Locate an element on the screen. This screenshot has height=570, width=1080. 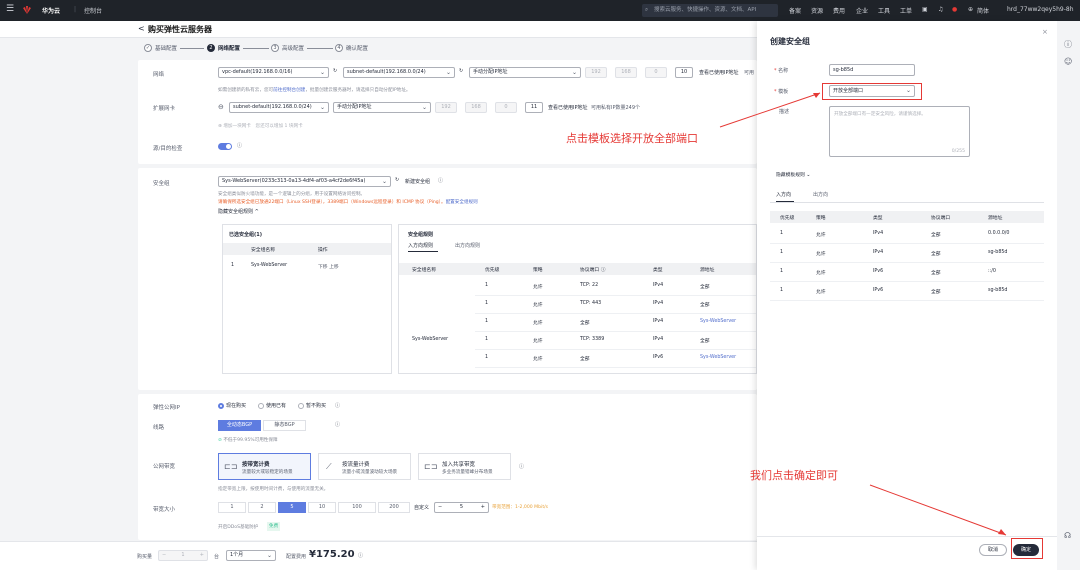
brand-name: 华为云 is located at coordinates (51, 10).